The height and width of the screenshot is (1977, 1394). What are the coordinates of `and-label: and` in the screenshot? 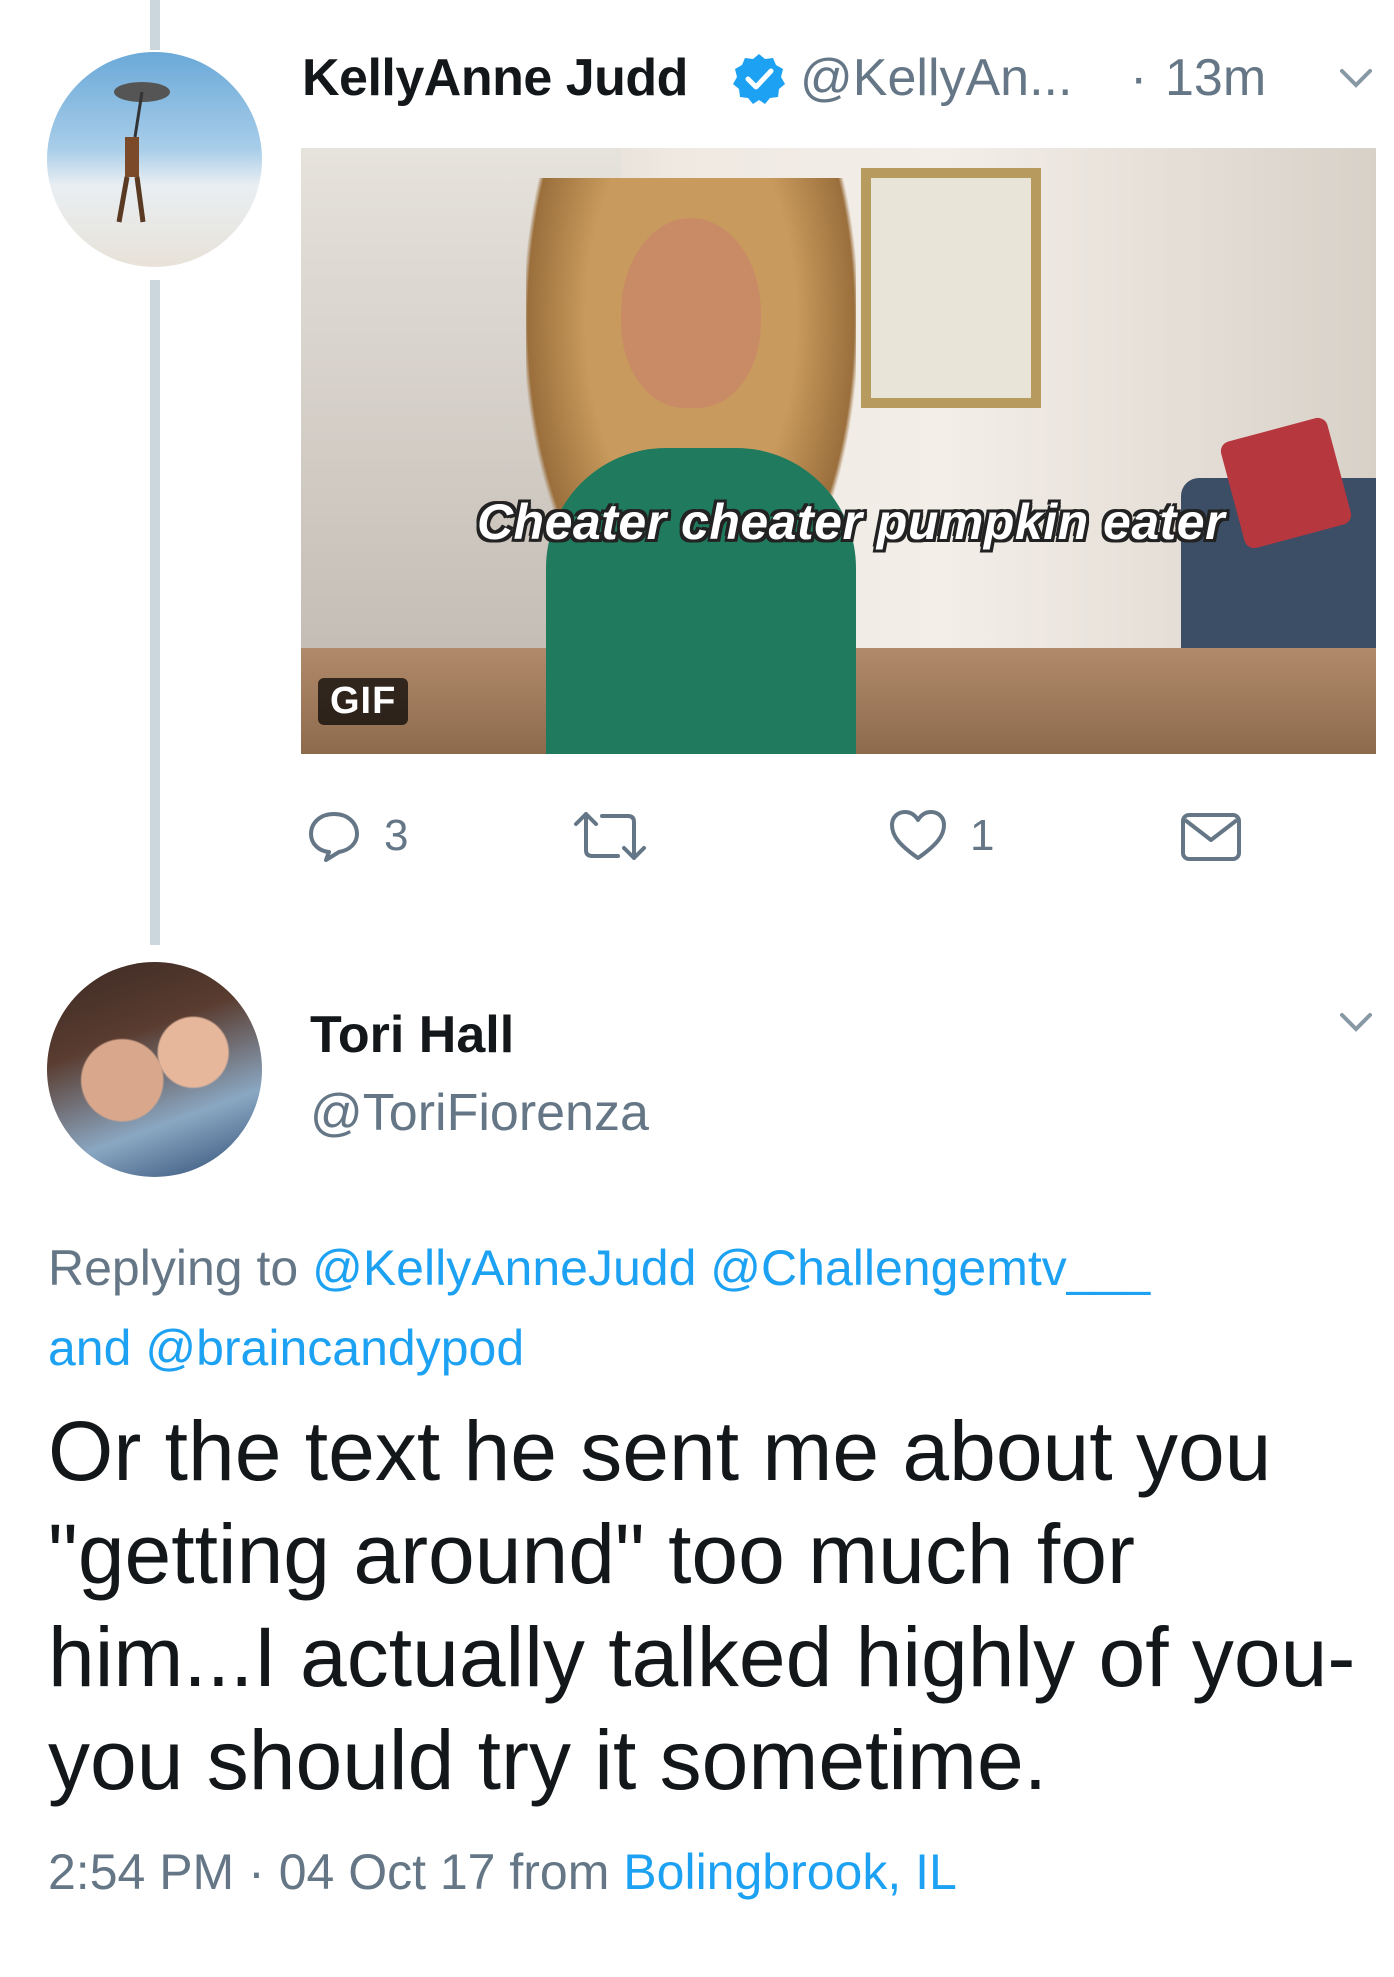 It's located at (90, 1348).